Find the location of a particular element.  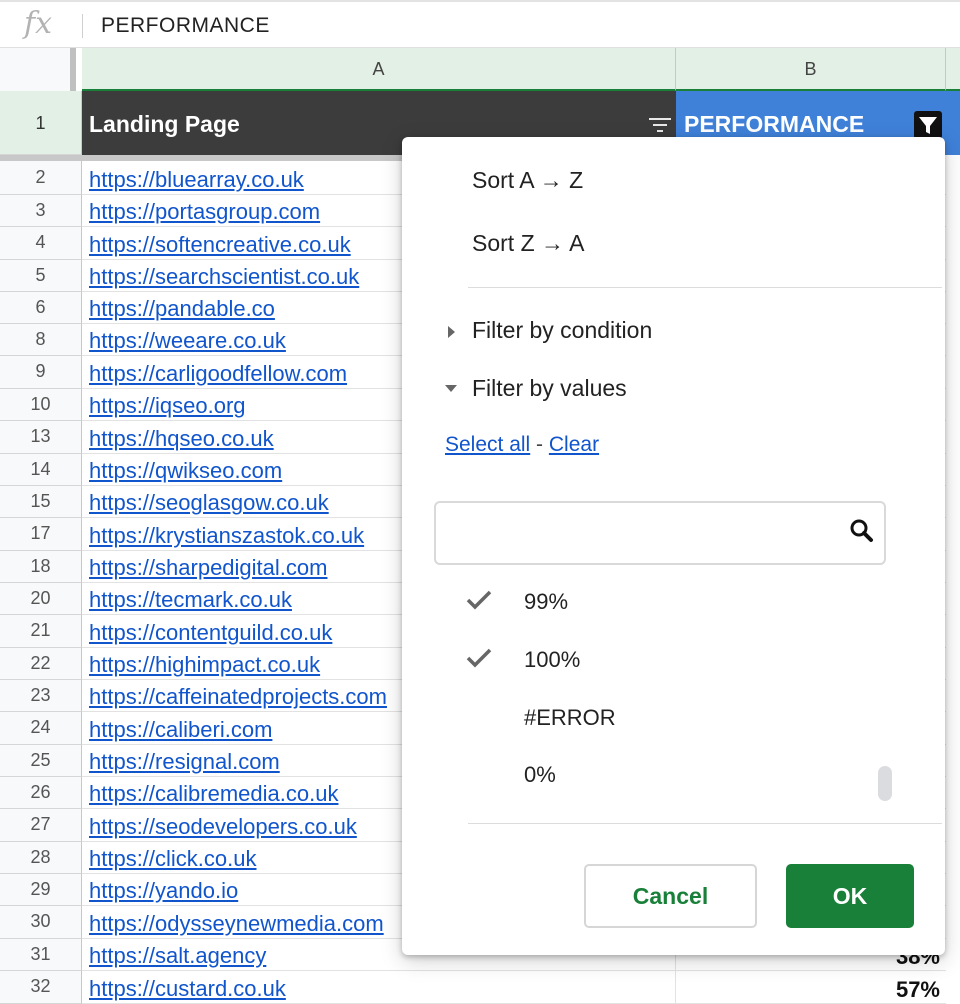

landing-page-link: https://searchscientist.co.uk is located at coordinates (224, 277).